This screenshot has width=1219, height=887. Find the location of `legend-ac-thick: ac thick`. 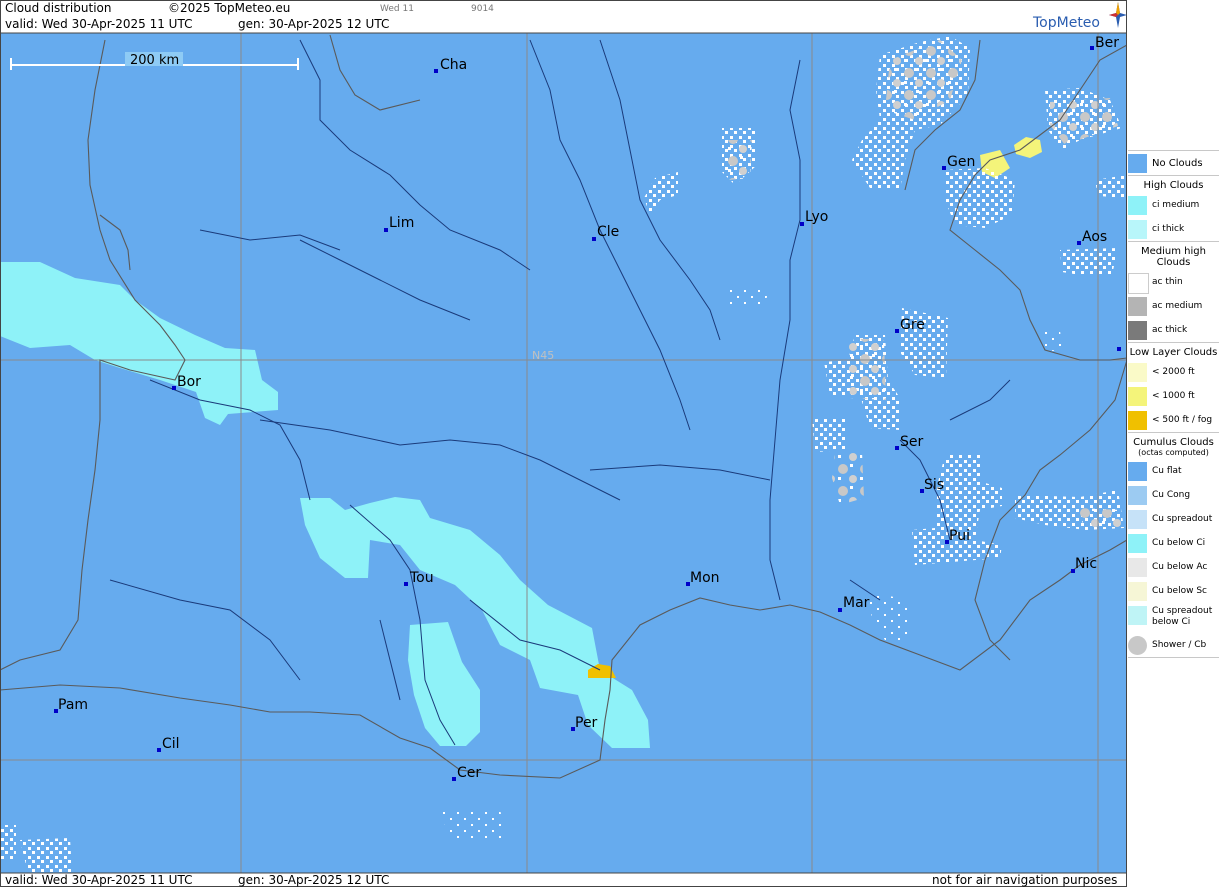

legend-ac-thick: ac thick is located at coordinates (1173, 330).